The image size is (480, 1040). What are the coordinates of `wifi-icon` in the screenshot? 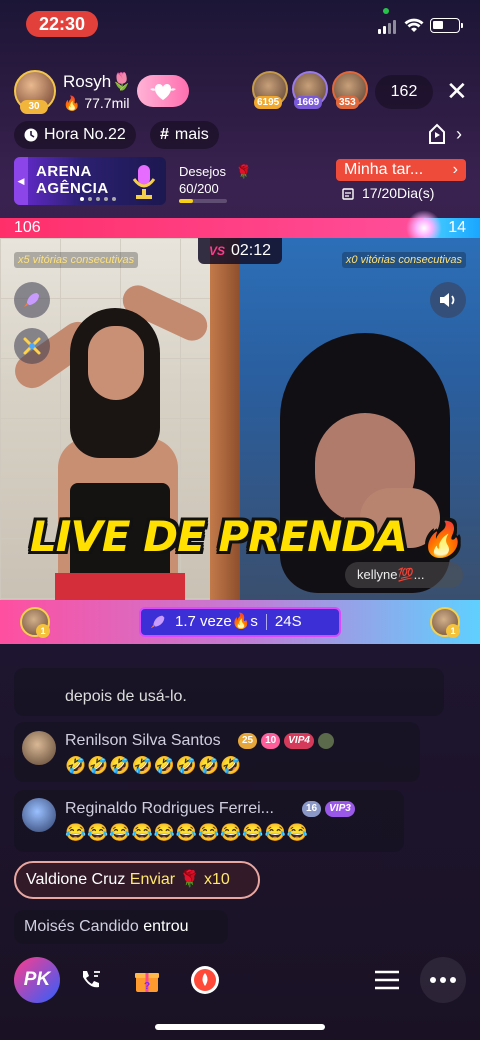 It's located at (414, 25).